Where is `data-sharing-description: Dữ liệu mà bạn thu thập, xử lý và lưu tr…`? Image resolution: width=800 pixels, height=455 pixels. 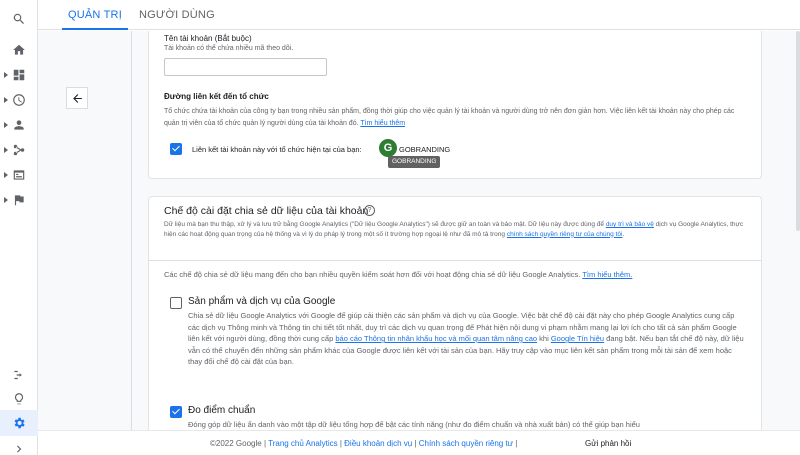 data-sharing-description: Dữ liệu mà bạn thu thập, xử lý và lưu tr… is located at coordinates (456, 229).